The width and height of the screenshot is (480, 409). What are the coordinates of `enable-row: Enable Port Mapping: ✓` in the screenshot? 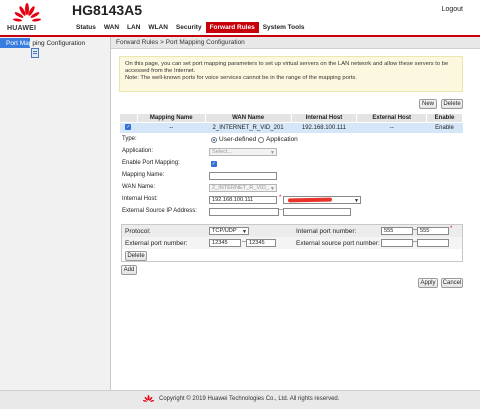 It's located at (291, 164).